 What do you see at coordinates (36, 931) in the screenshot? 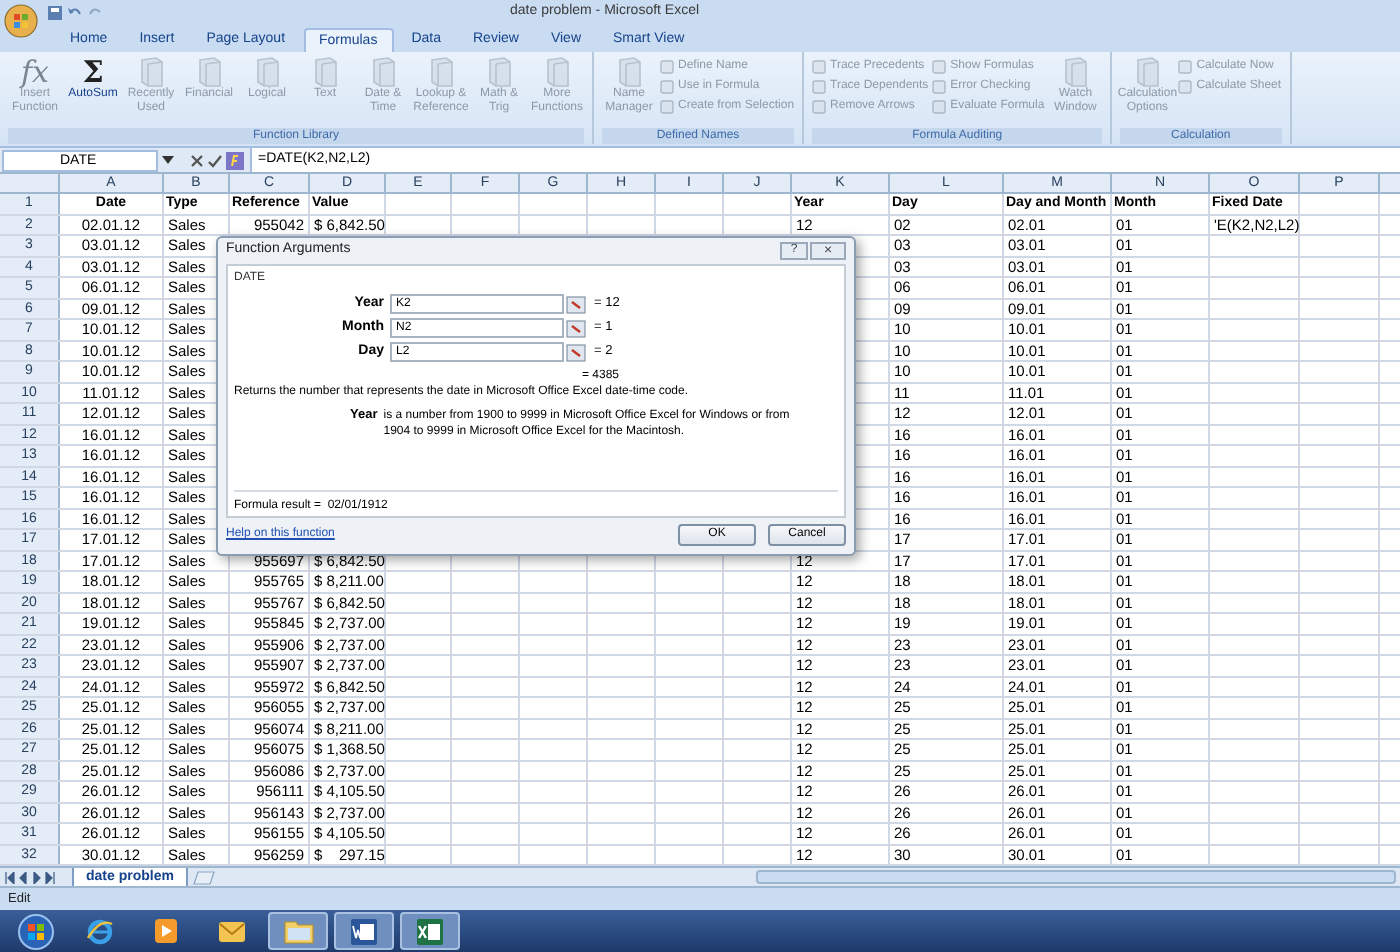
I see `start-orb-icon` at bounding box center [36, 931].